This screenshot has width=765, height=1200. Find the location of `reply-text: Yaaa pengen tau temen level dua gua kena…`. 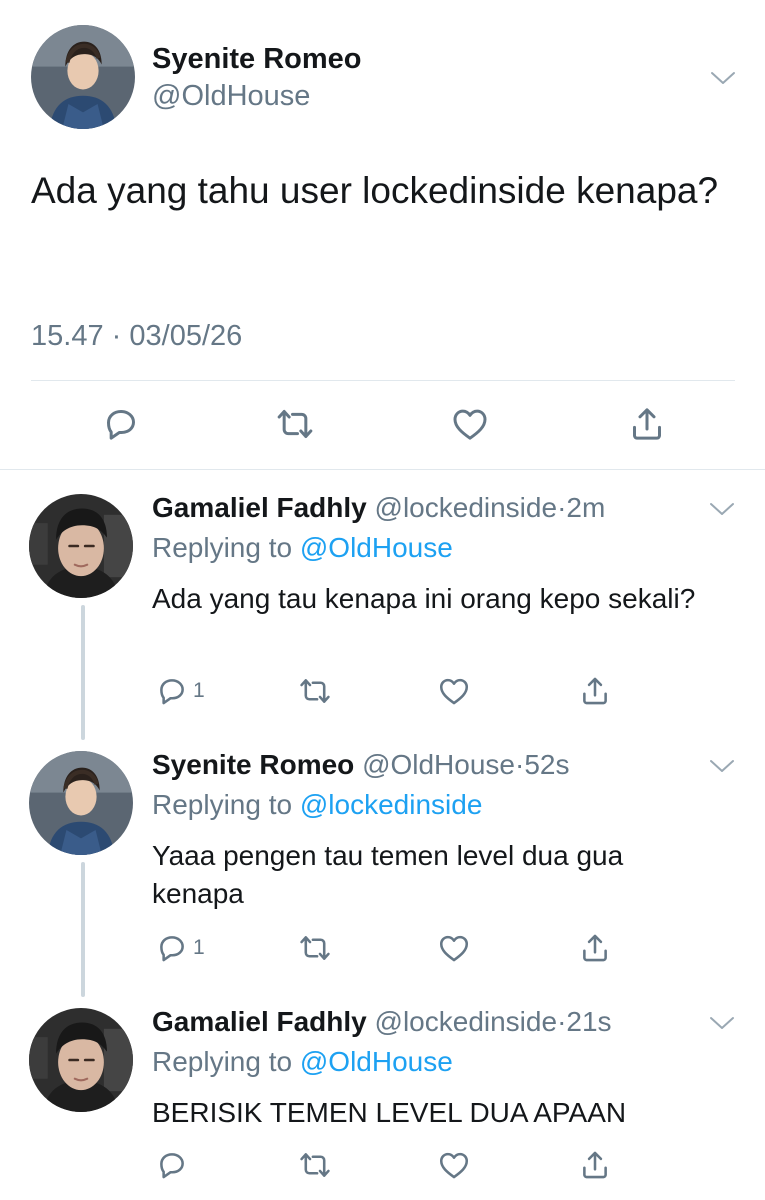

reply-text: Yaaa pengen tau temen level dua gua kena… is located at coordinates (388, 874).